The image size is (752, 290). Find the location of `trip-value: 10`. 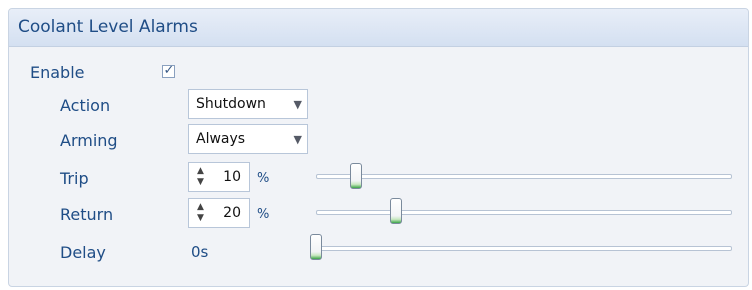

trip-value: 10 is located at coordinates (232, 177).